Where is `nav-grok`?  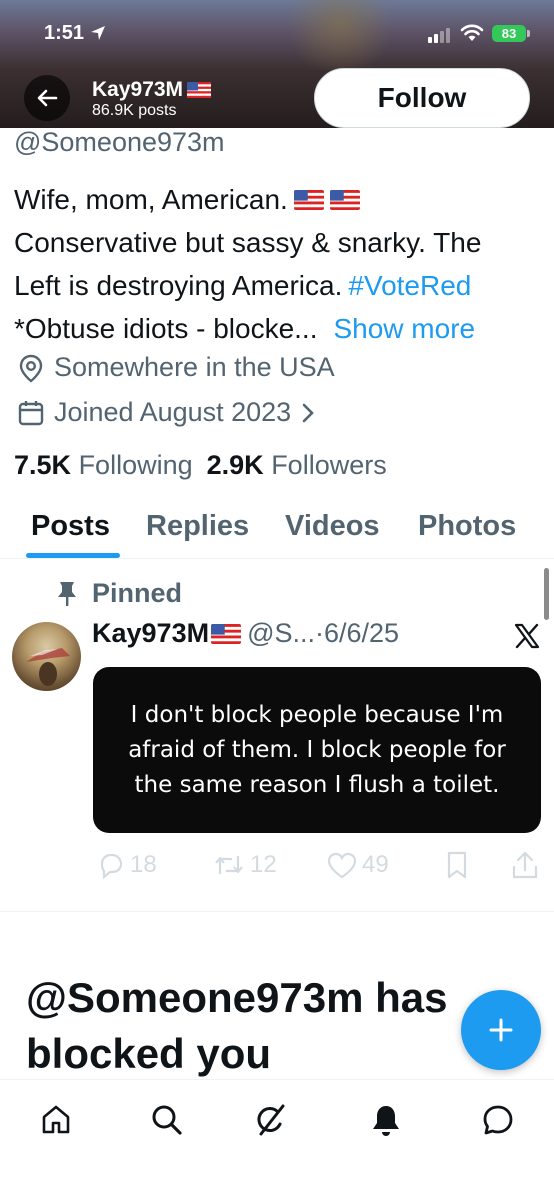 nav-grok is located at coordinates (271, 1120).